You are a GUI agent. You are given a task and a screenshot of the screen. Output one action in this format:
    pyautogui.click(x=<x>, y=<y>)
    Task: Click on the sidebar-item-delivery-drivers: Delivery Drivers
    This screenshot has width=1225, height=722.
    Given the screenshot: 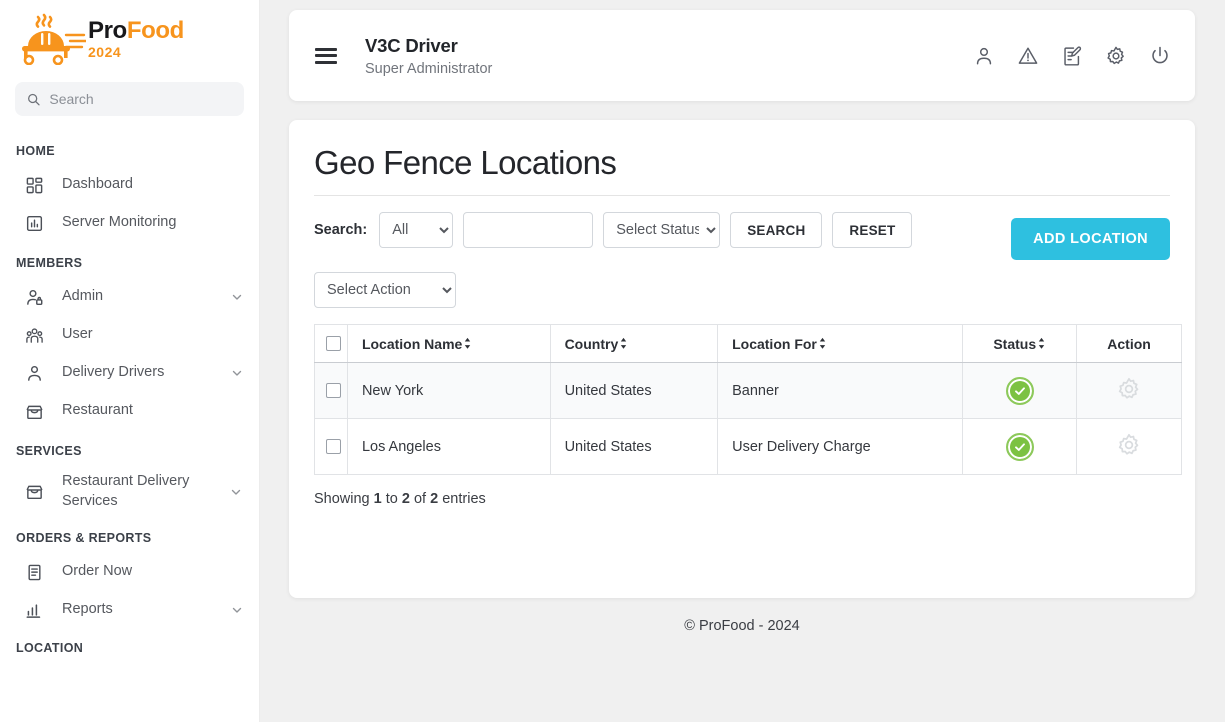 What is the action you would take?
    pyautogui.click(x=129, y=373)
    